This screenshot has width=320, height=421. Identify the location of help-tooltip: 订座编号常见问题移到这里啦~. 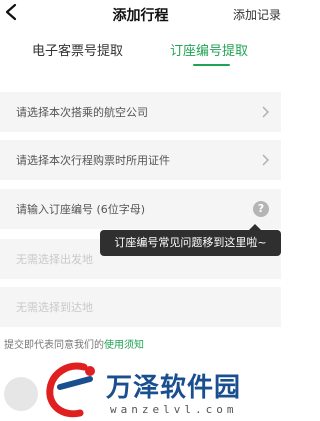
(190, 240).